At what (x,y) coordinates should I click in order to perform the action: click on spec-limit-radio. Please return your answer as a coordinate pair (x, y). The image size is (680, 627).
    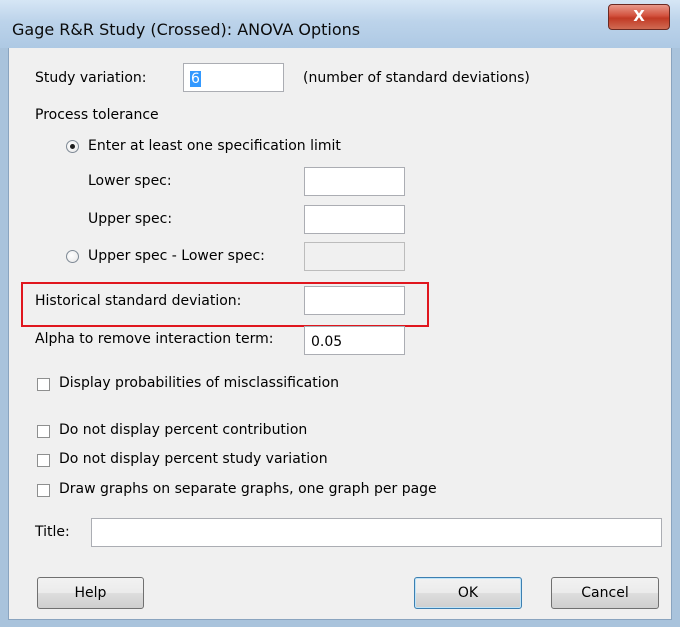
    Looking at the image, I should click on (72, 146).